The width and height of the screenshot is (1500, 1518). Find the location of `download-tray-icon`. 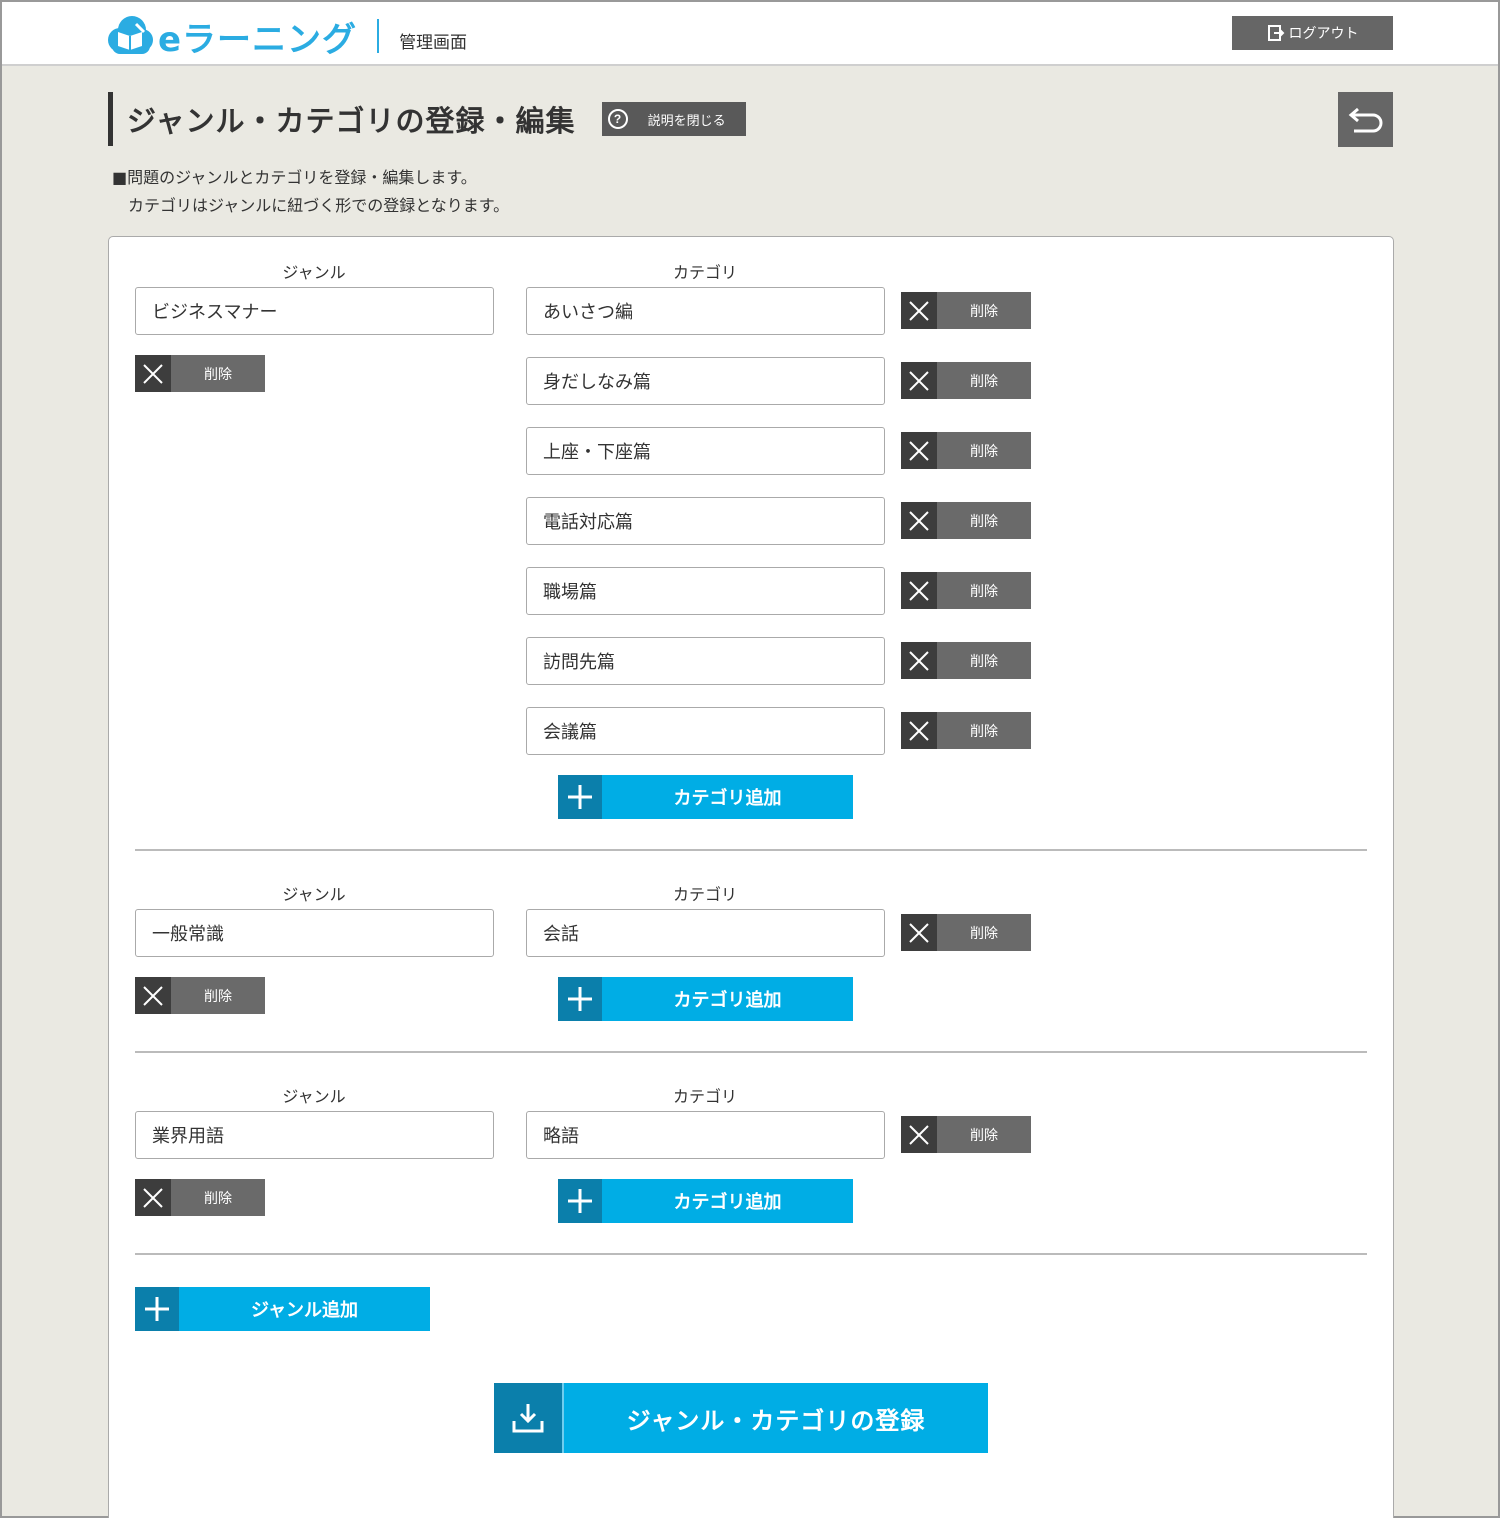

download-tray-icon is located at coordinates (529, 1418).